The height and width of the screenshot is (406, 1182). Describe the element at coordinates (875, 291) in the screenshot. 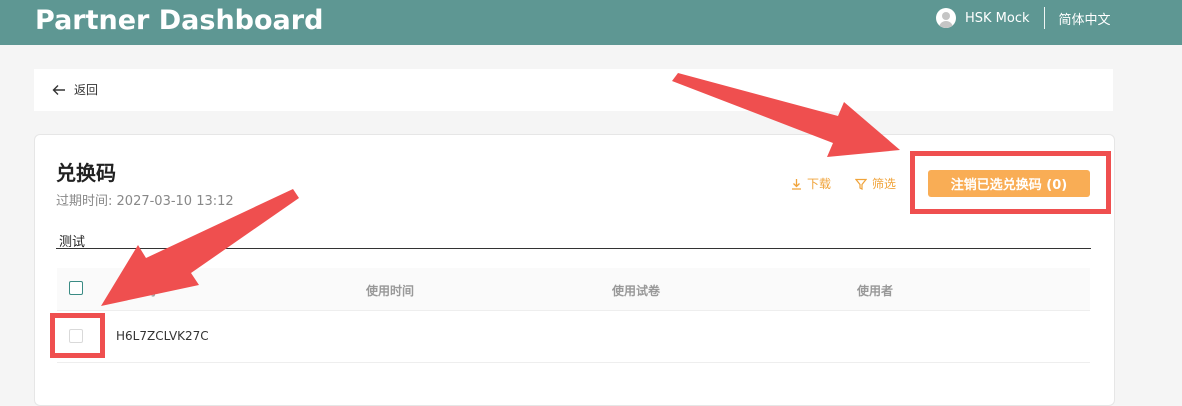

I see `column-header-user: 使用者` at that location.